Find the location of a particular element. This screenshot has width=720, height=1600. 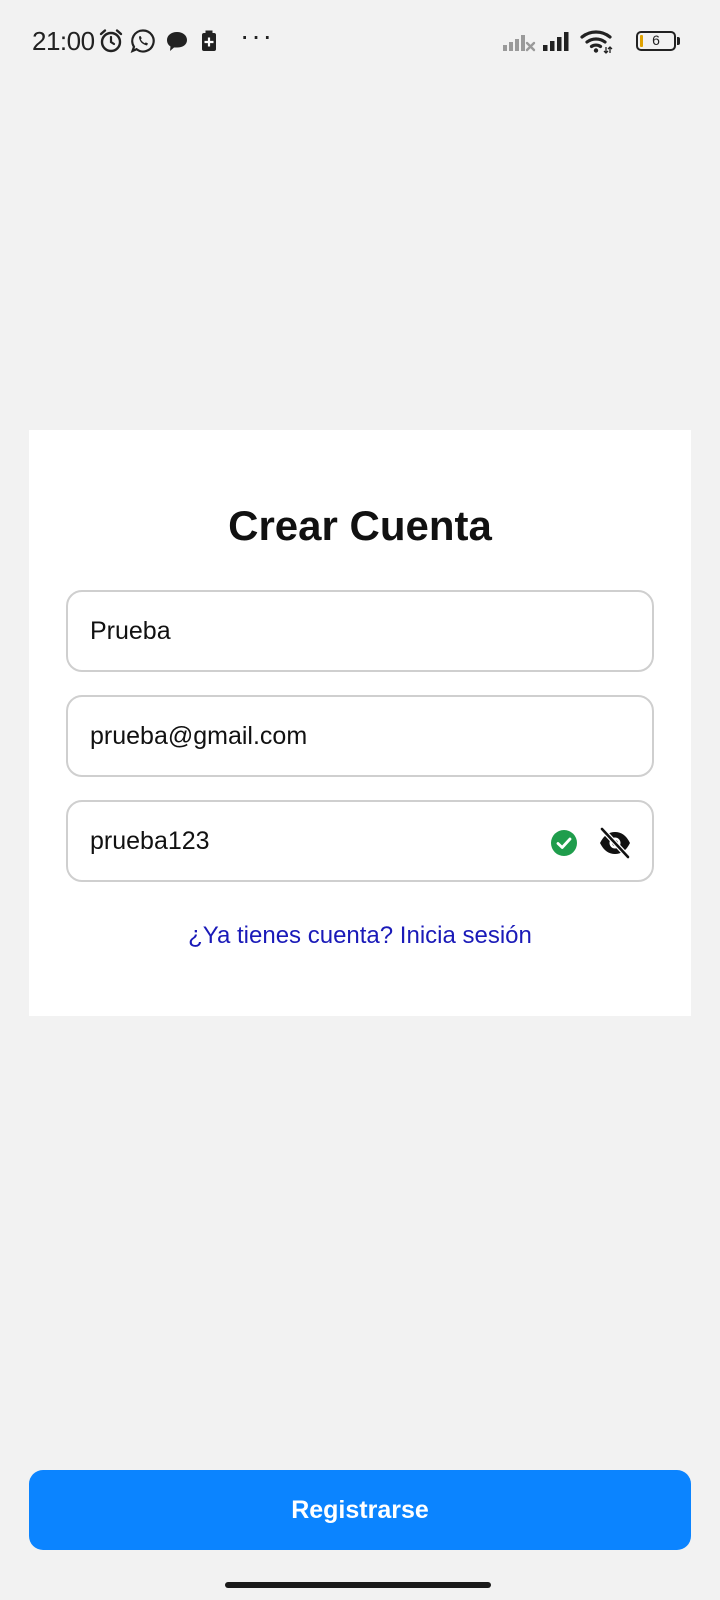

login-link: ¿Ya tienes cuenta? Inicia sesión is located at coordinates (360, 936).